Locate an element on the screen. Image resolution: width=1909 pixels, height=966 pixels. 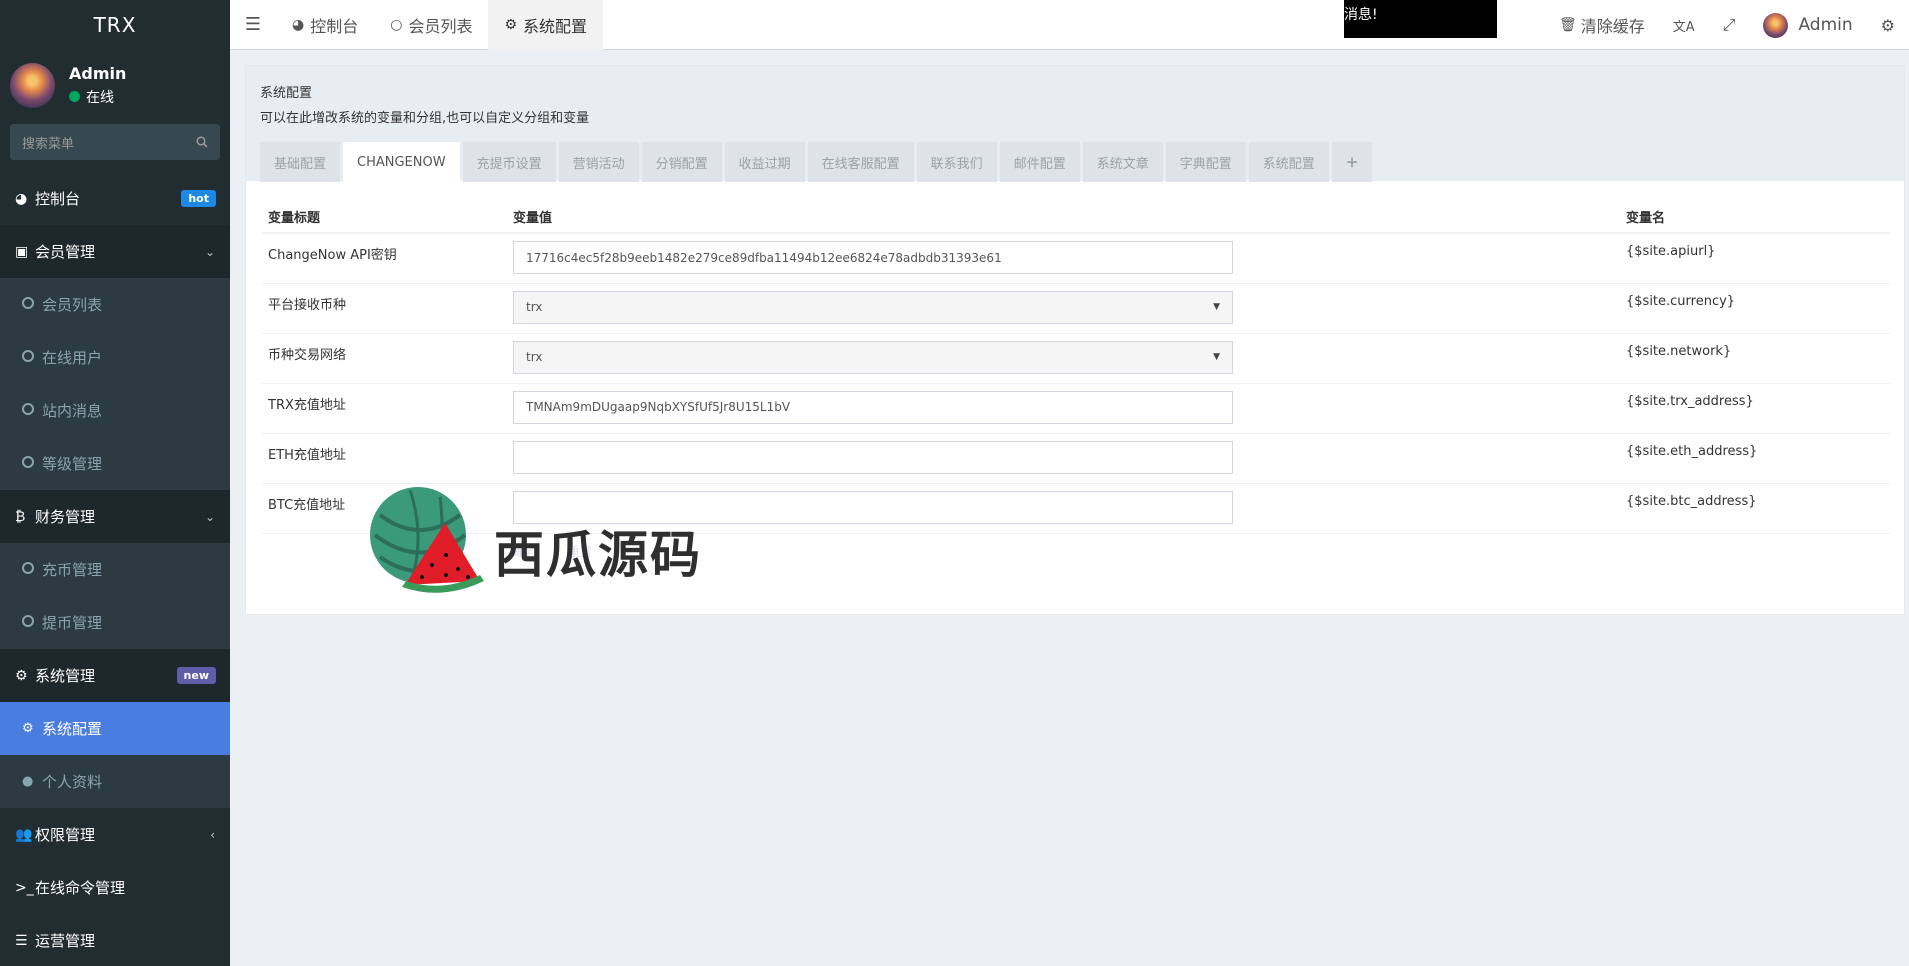
hot-badge: hot is located at coordinates (198, 198).